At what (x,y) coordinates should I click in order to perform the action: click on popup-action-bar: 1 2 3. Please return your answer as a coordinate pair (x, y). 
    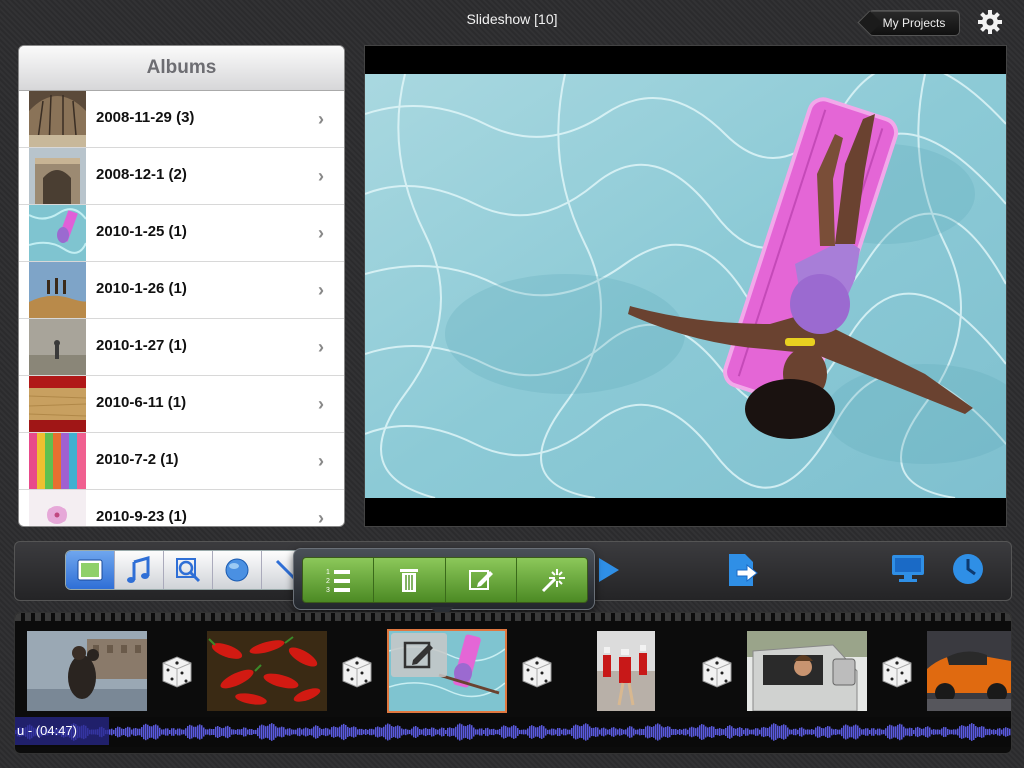
    Looking at the image, I should click on (445, 580).